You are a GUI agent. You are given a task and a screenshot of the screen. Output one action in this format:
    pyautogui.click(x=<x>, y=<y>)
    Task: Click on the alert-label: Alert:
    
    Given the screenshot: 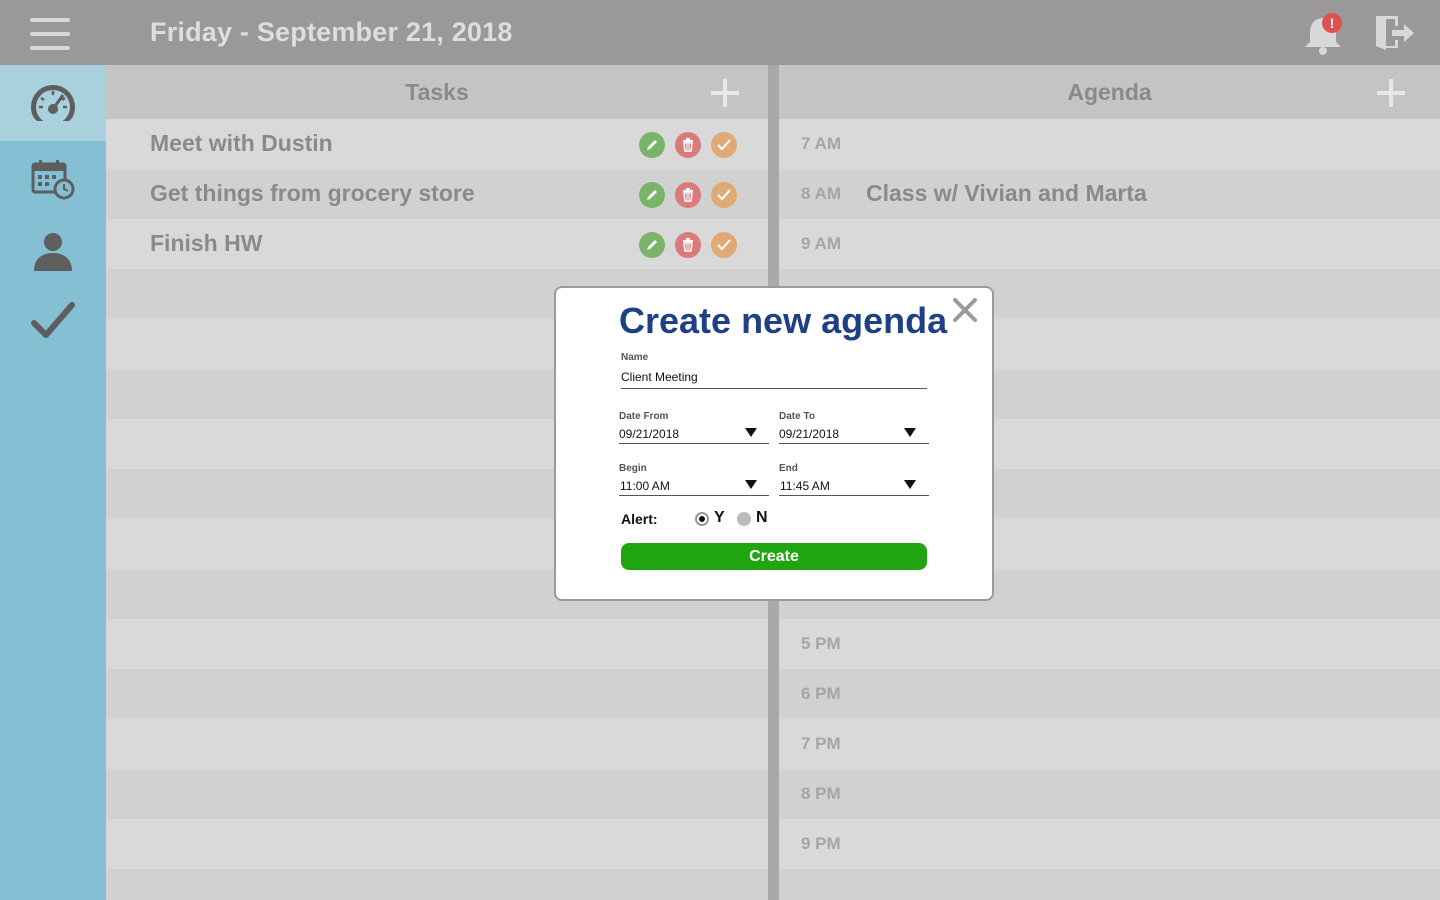 What is the action you would take?
    pyautogui.click(x=639, y=519)
    